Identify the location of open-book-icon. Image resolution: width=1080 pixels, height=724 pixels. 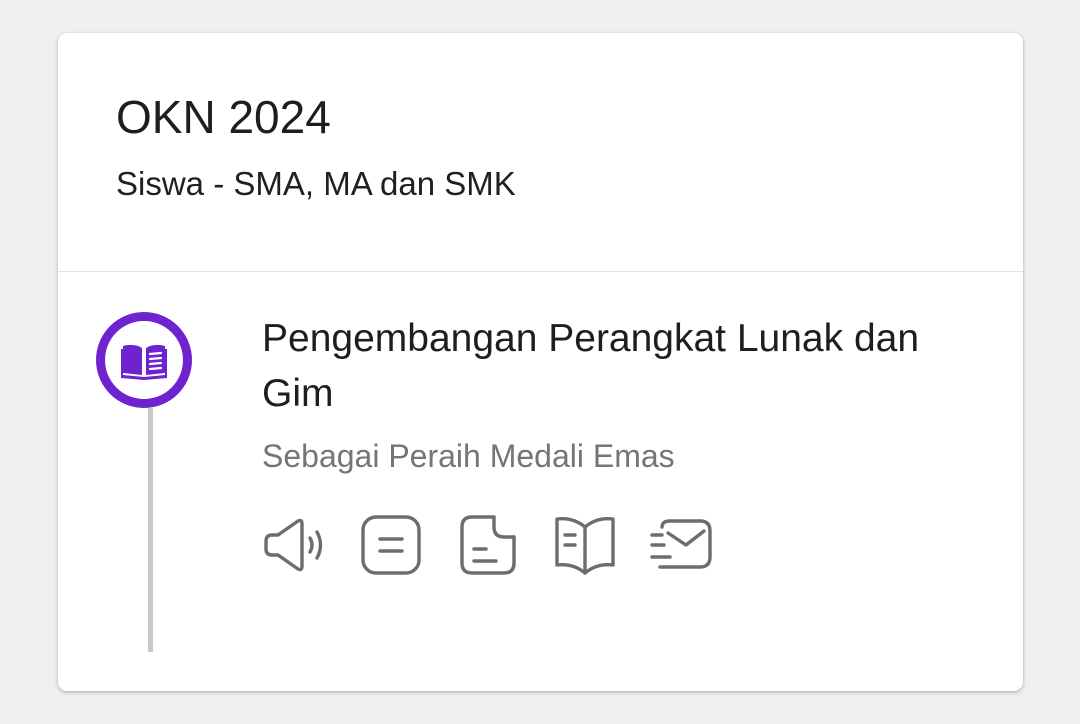
(144, 362).